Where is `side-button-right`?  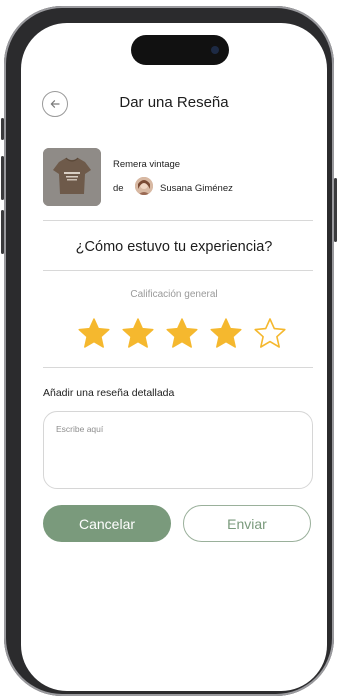 side-button-right is located at coordinates (335, 210).